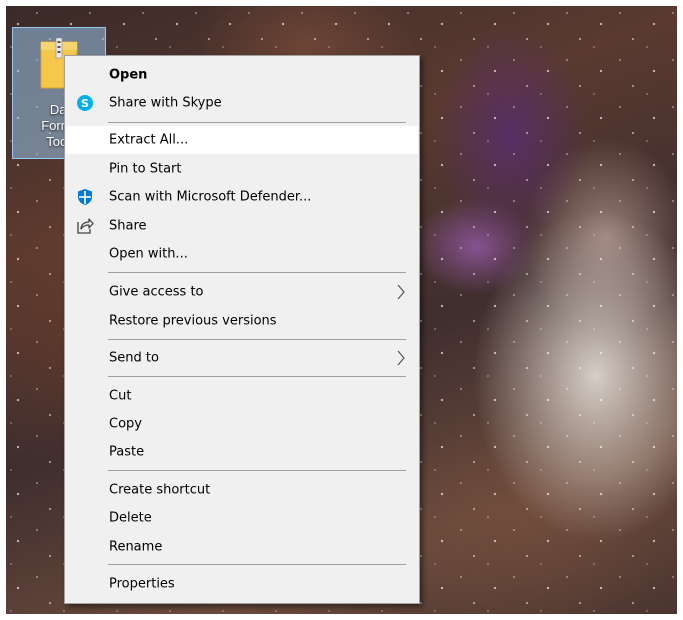 The width and height of the screenshot is (683, 620). What do you see at coordinates (193, 321) in the screenshot?
I see `menu-item-label: Restore previous versions` at bounding box center [193, 321].